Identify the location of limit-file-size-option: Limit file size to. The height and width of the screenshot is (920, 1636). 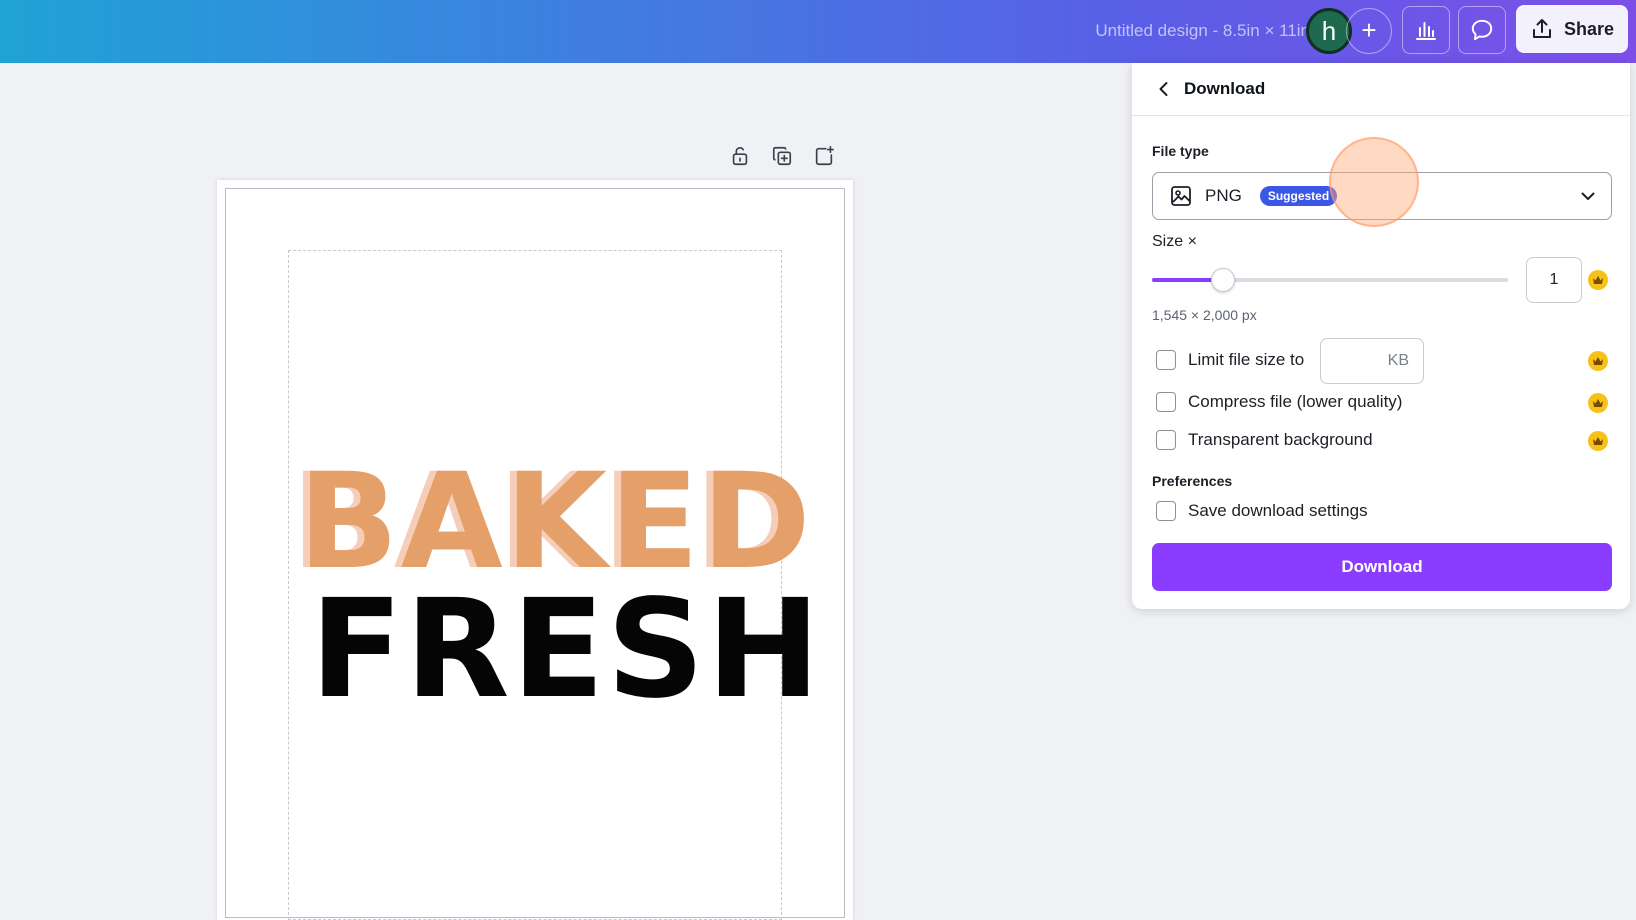
(1230, 360).